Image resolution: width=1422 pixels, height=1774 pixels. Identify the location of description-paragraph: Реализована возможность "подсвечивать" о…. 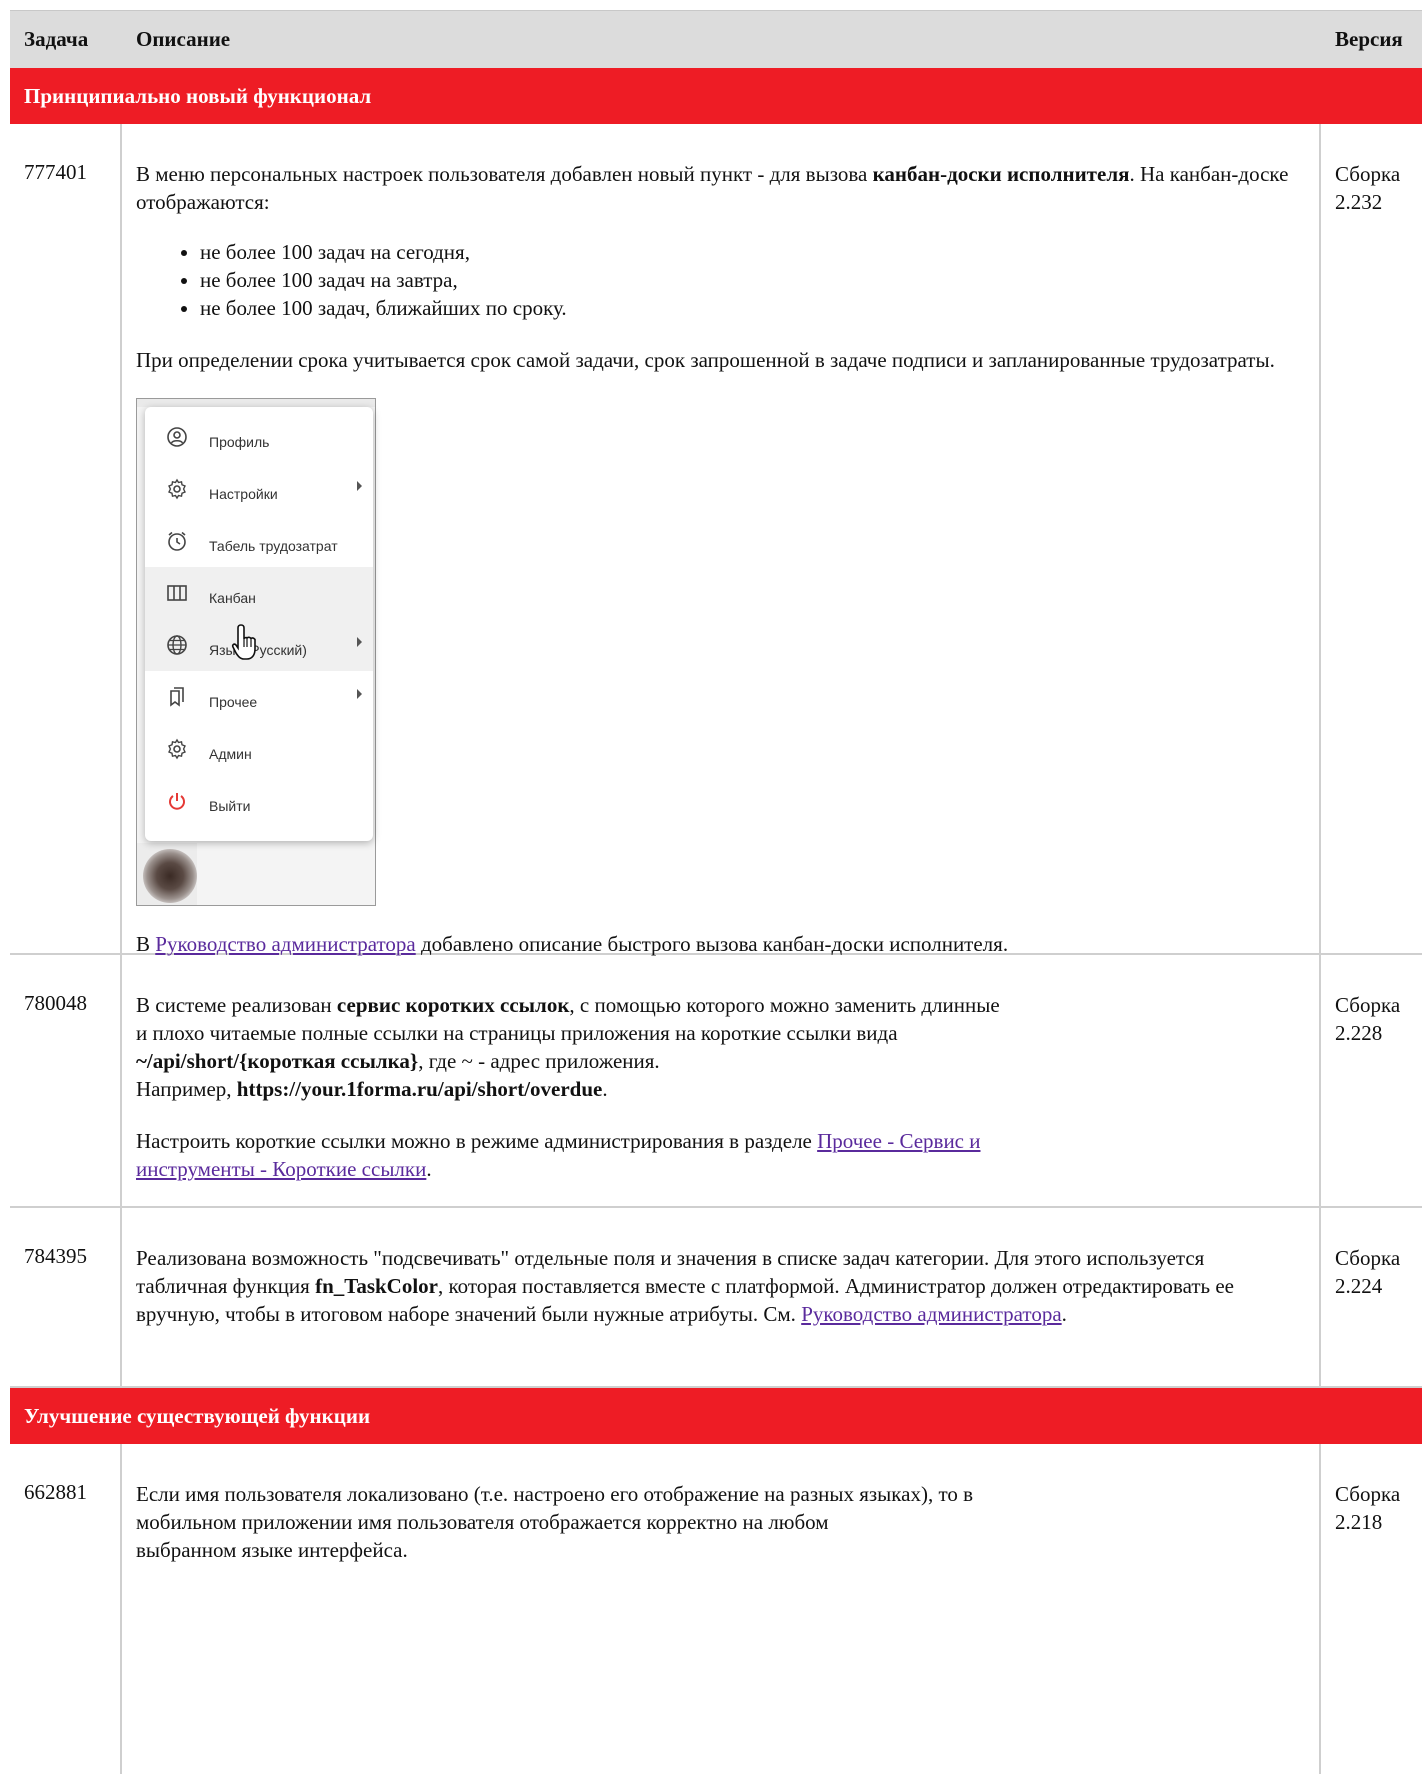
(685, 1286).